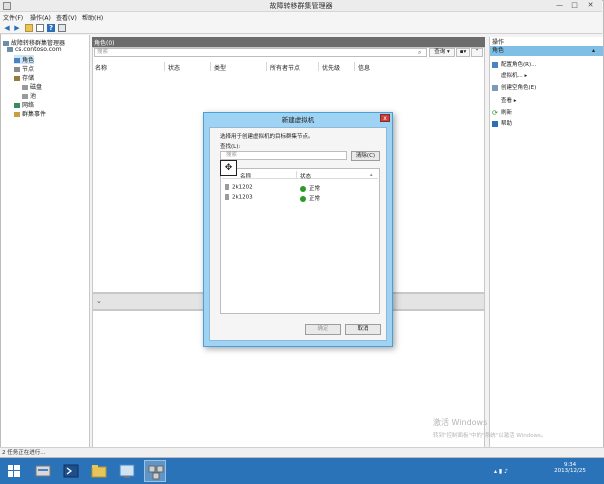  I want to click on failover-cluster-manager-button, so click(155, 471).